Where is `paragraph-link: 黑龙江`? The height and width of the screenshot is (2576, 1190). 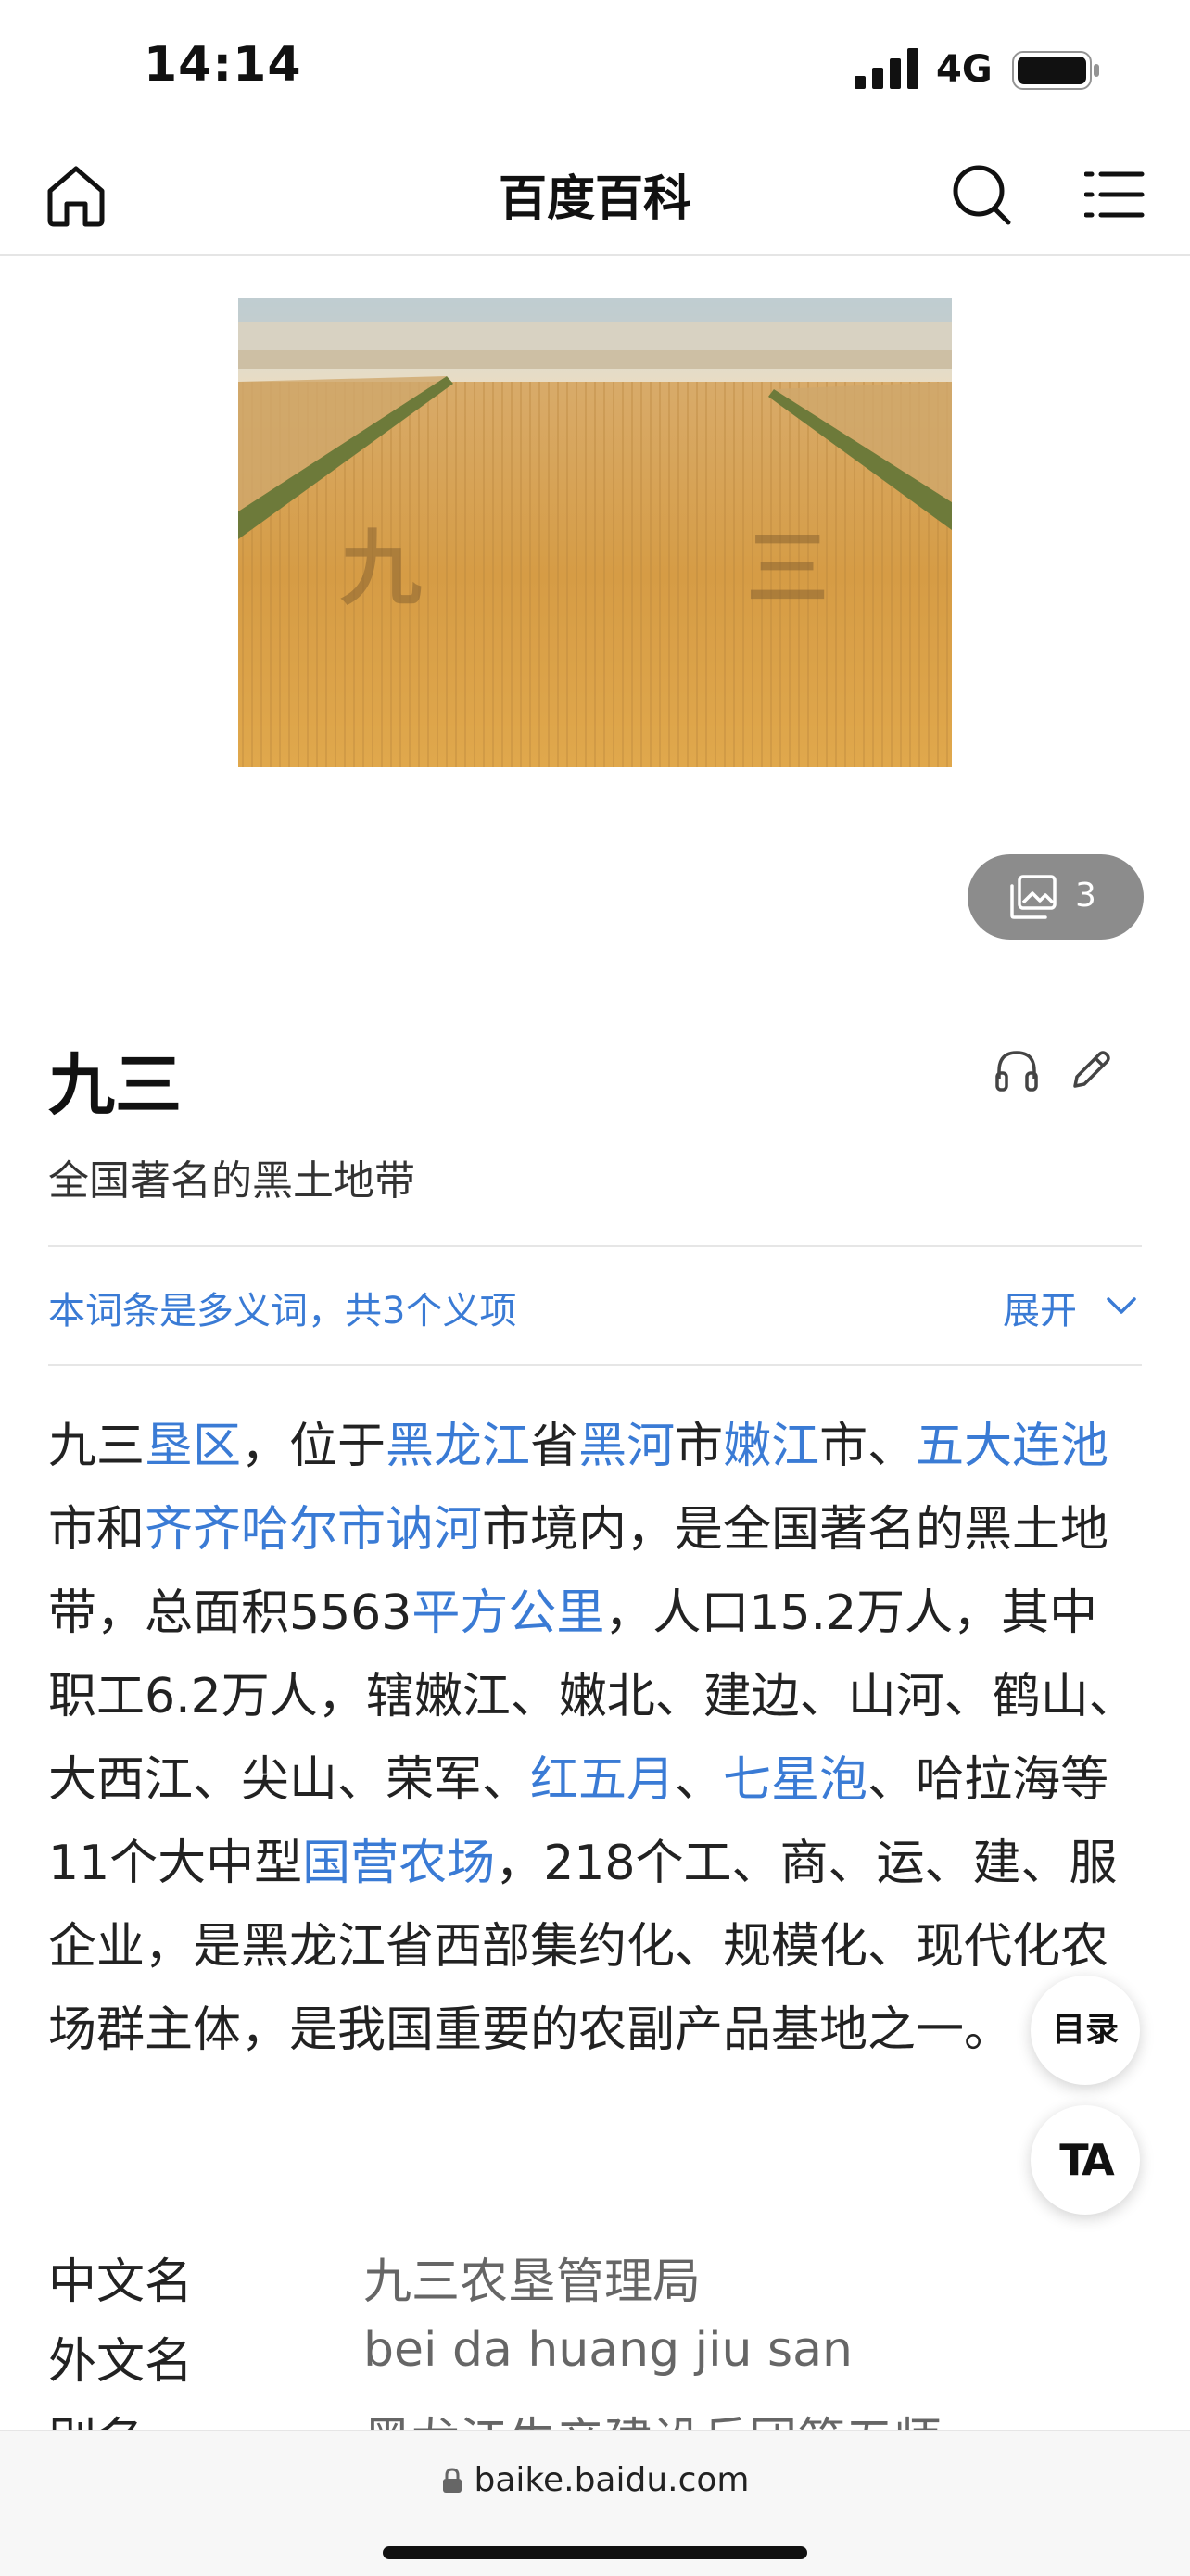 paragraph-link: 黑龙江 is located at coordinates (458, 1446).